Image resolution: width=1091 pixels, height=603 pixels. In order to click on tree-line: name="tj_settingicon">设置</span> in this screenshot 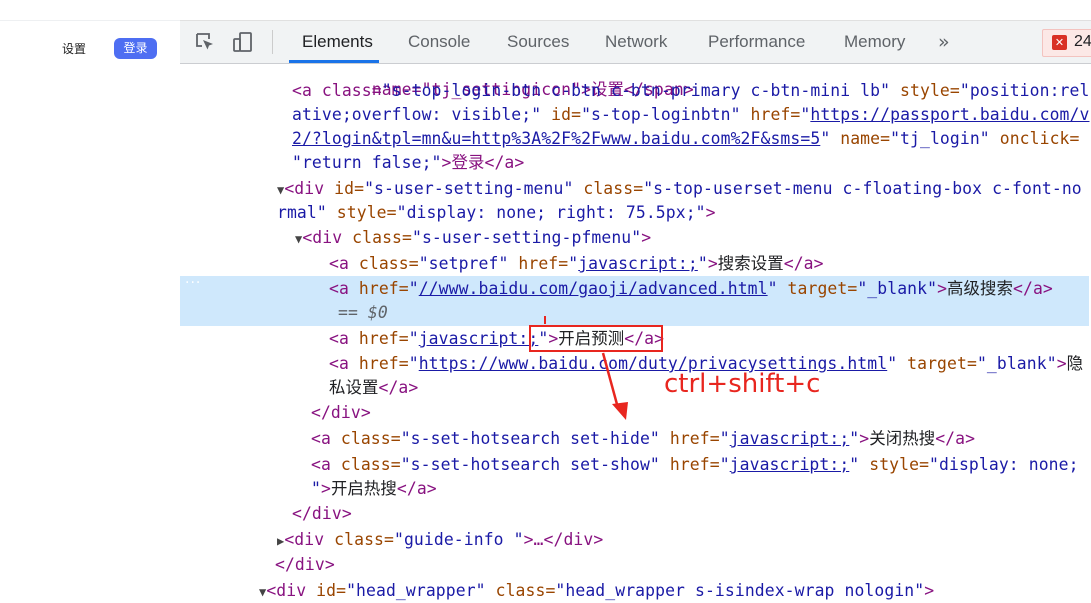, I will do `click(691, 80)`.